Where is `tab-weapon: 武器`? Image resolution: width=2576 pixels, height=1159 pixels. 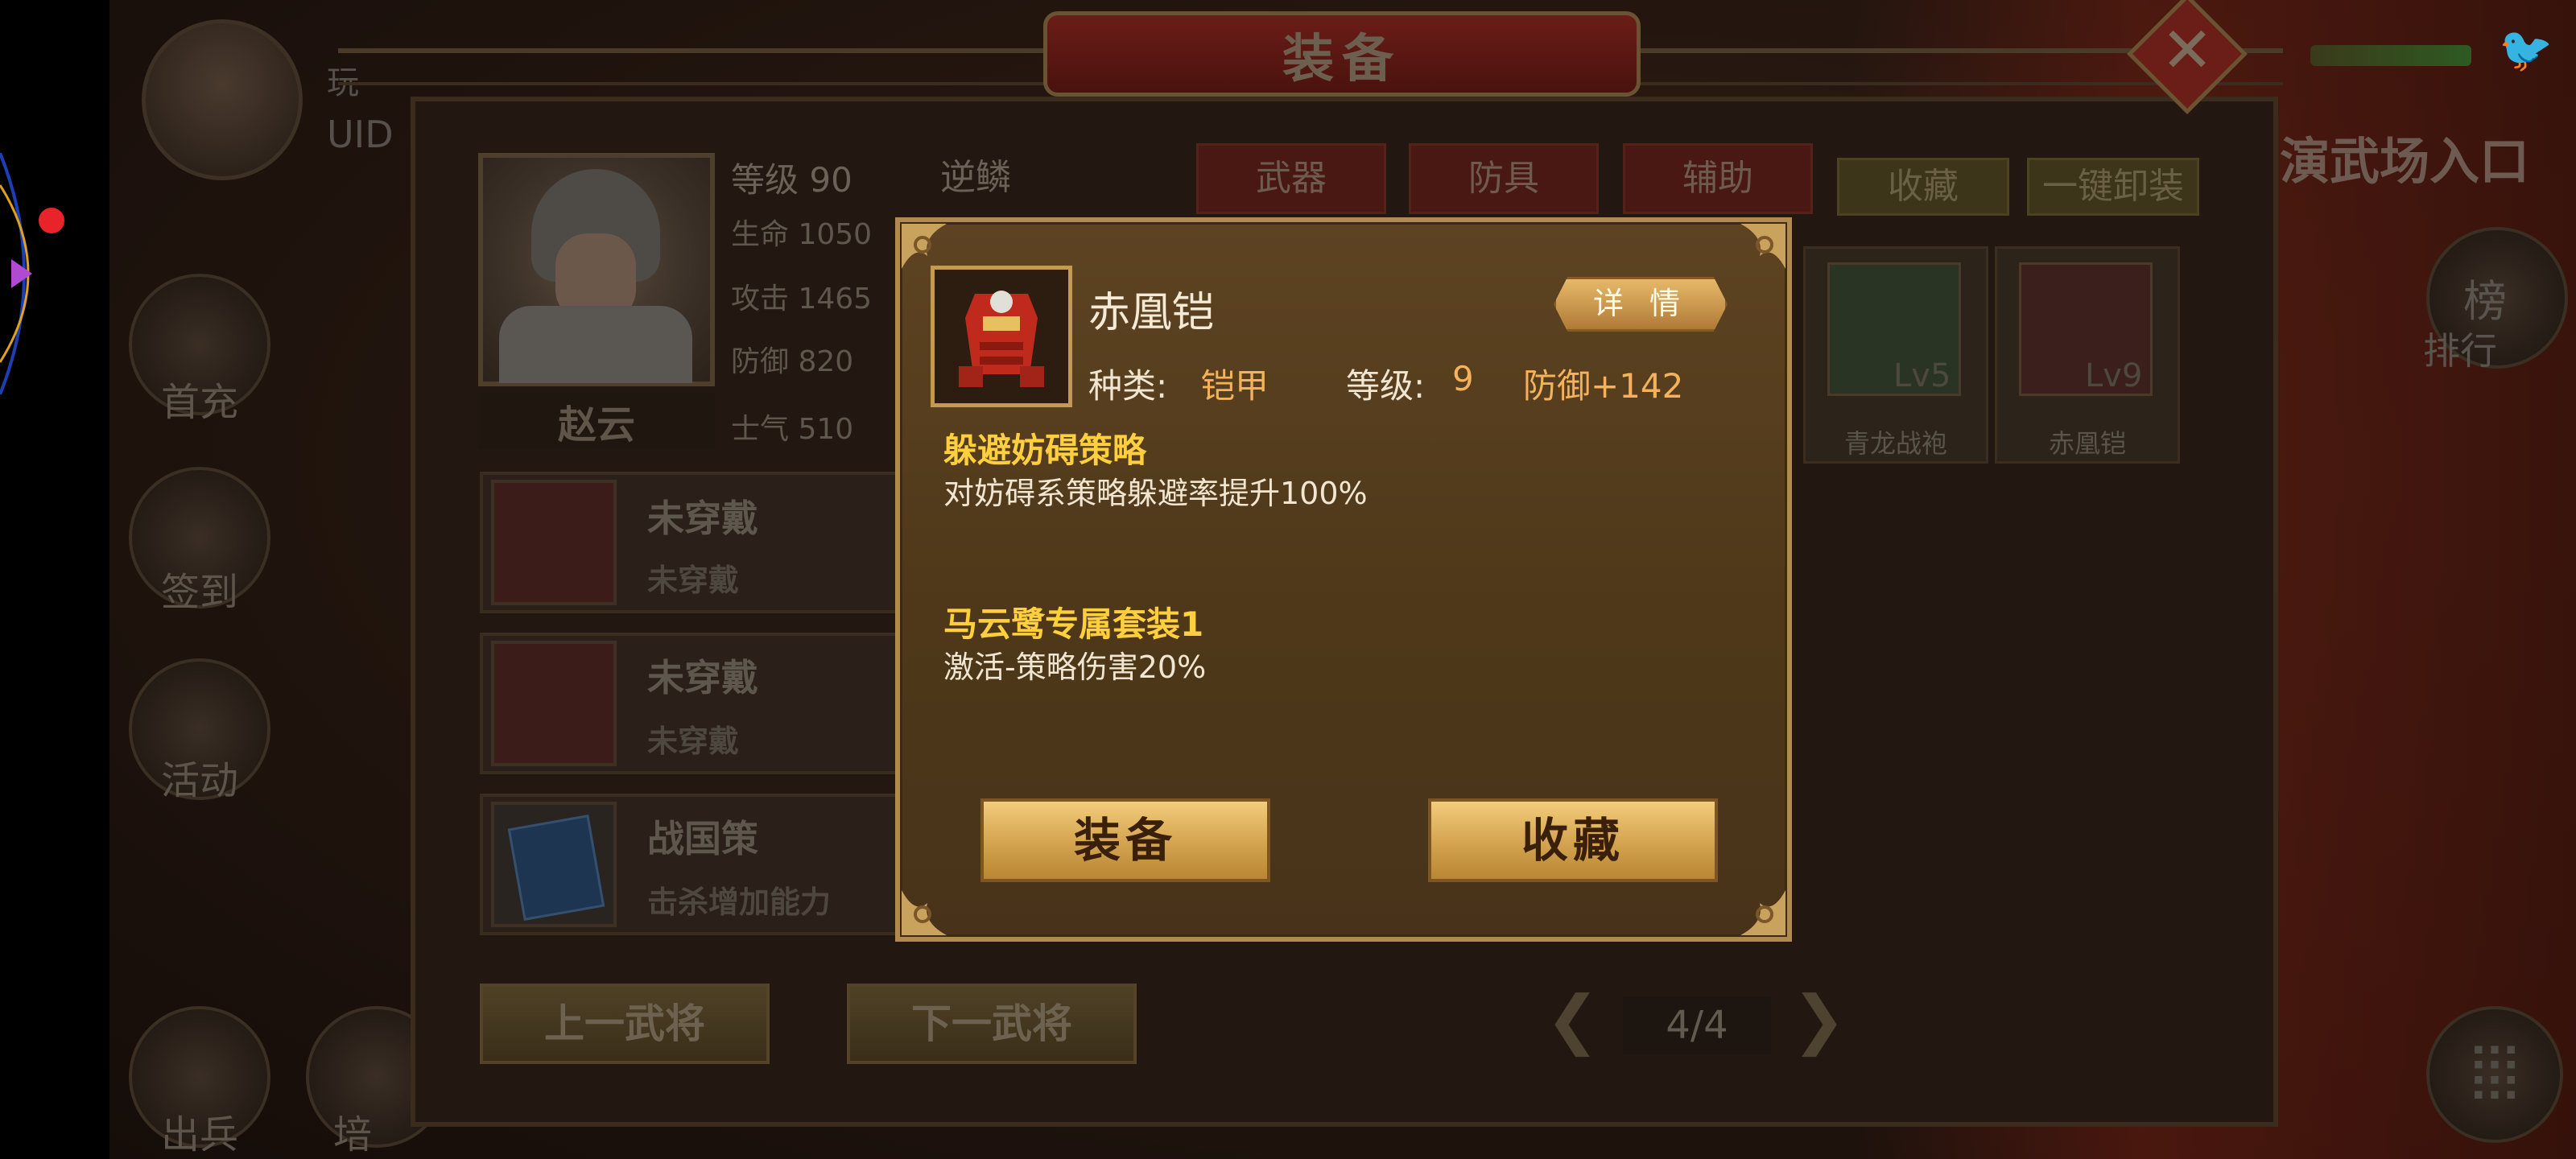
tab-weapon: 武器 is located at coordinates (1291, 178).